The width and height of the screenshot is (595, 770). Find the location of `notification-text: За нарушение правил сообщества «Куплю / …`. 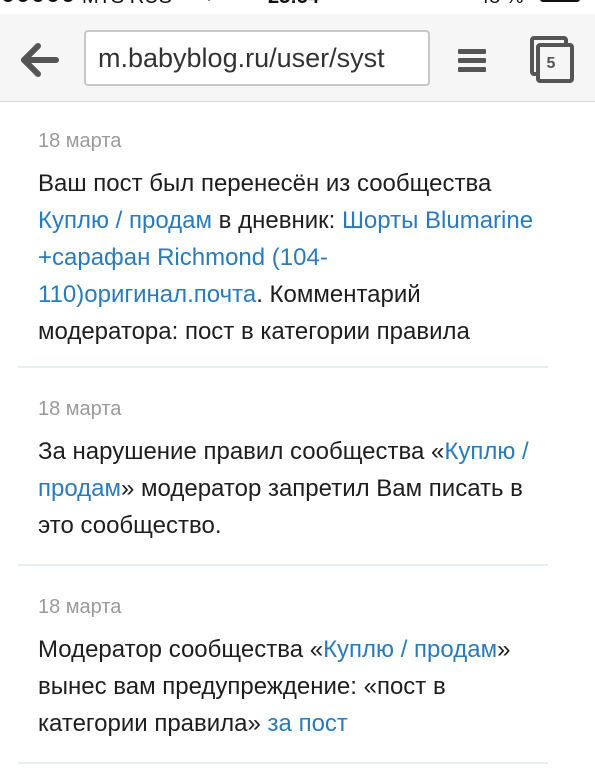

notification-text: За нарушение правил сообщества «Куплю / … is located at coordinates (293, 488).